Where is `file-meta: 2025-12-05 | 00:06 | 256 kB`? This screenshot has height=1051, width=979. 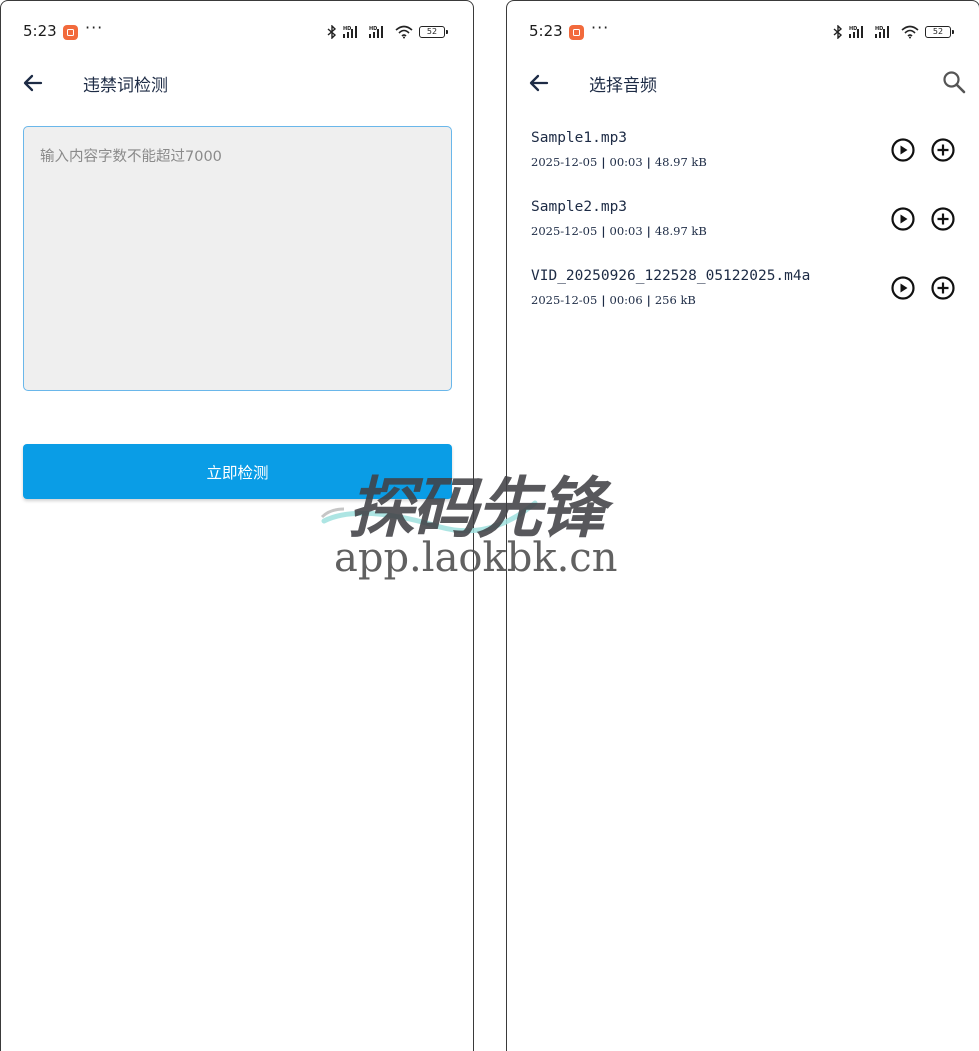 file-meta: 2025-12-05 | 00:06 | 256 kB is located at coordinates (613, 300).